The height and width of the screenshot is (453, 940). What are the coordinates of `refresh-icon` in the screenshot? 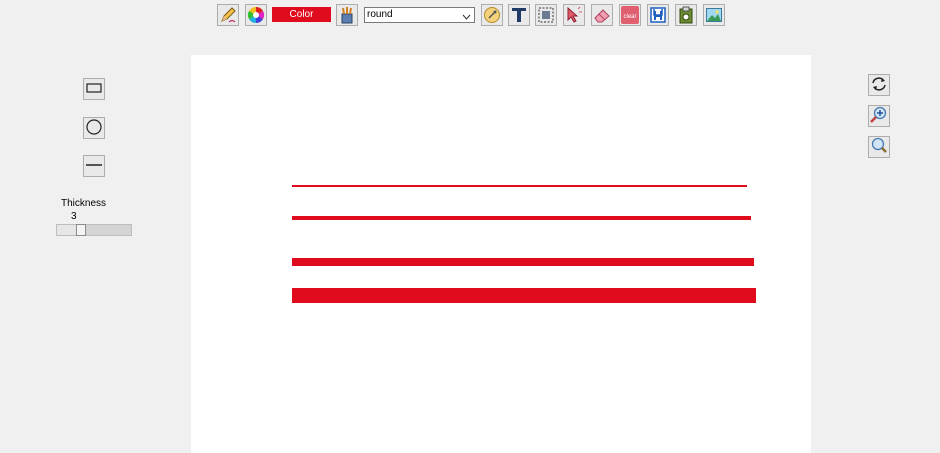 It's located at (879, 85).